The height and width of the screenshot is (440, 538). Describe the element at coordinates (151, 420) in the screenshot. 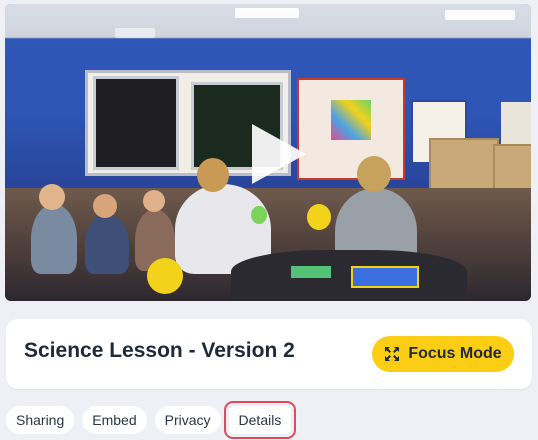

I see `lesson-tabs: Sharing Embed Privacy Details` at that location.